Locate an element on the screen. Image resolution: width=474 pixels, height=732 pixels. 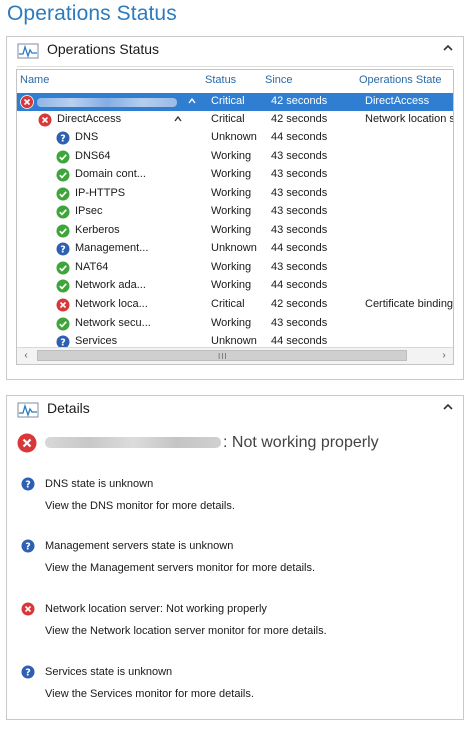
scroll-left-icon: ‹ is located at coordinates (26, 356).